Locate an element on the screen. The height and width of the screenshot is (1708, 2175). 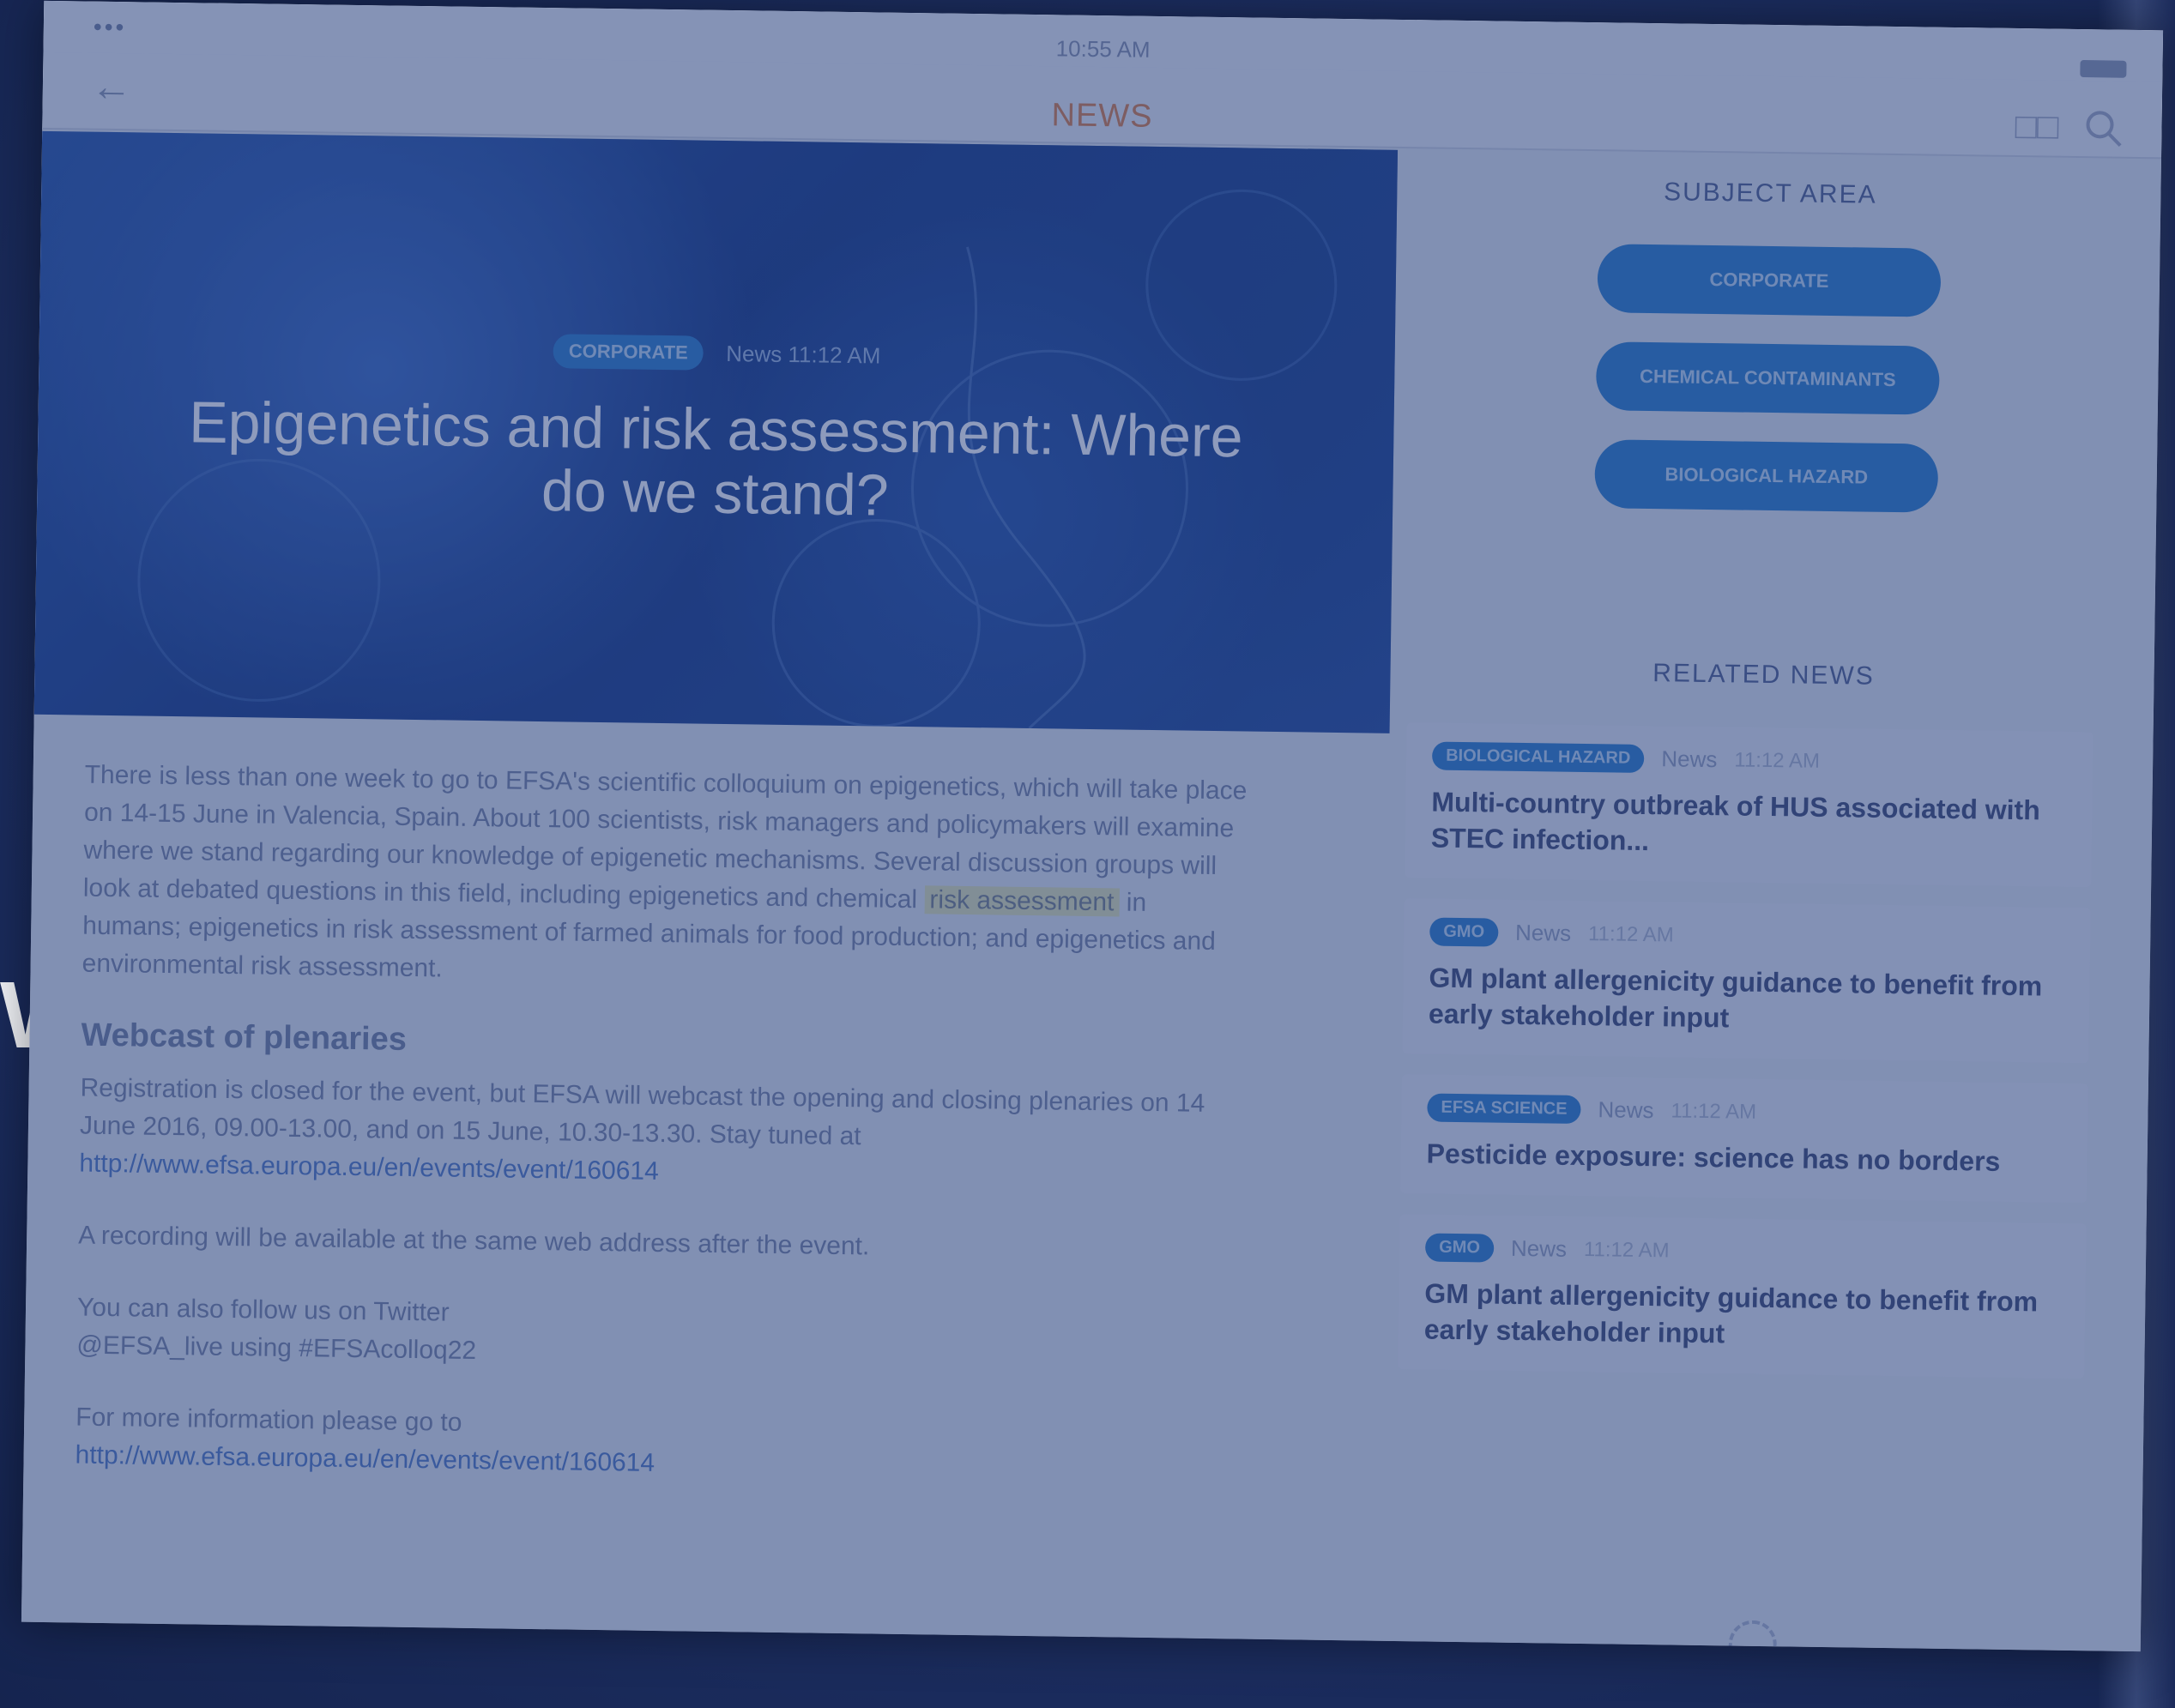
subject-button-chemical-contaminants: CHEMICAL CONTAMINANTS is located at coordinates (1768, 378).